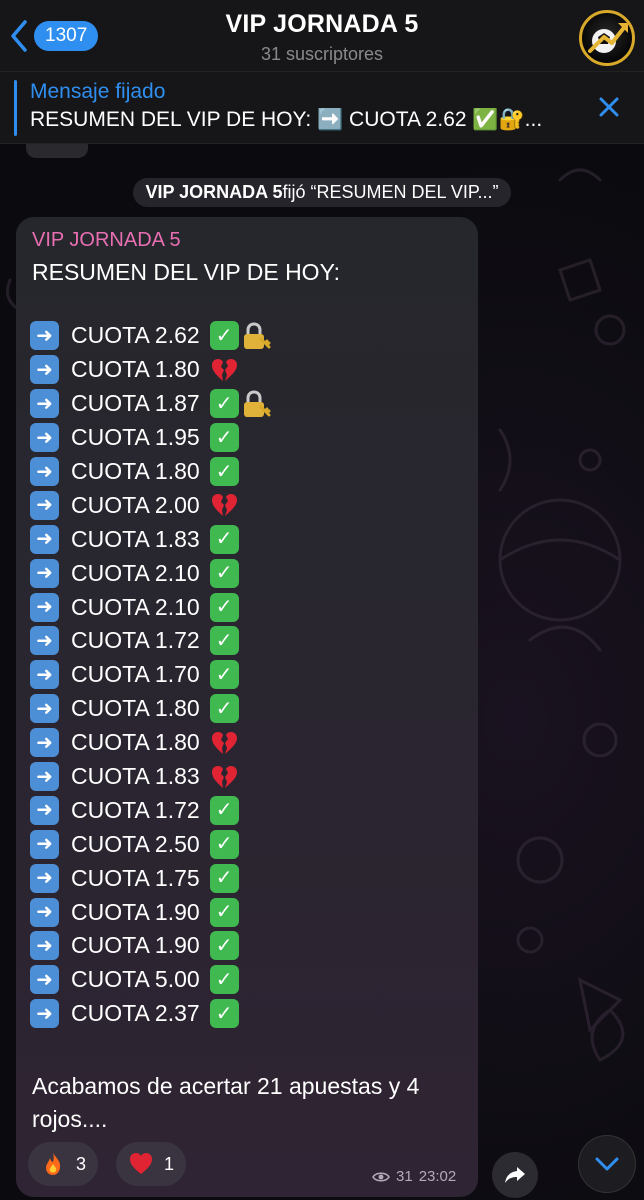 Image resolution: width=644 pixels, height=1200 pixels. I want to click on message-sender: VIP JORNADA 5, so click(106, 240).